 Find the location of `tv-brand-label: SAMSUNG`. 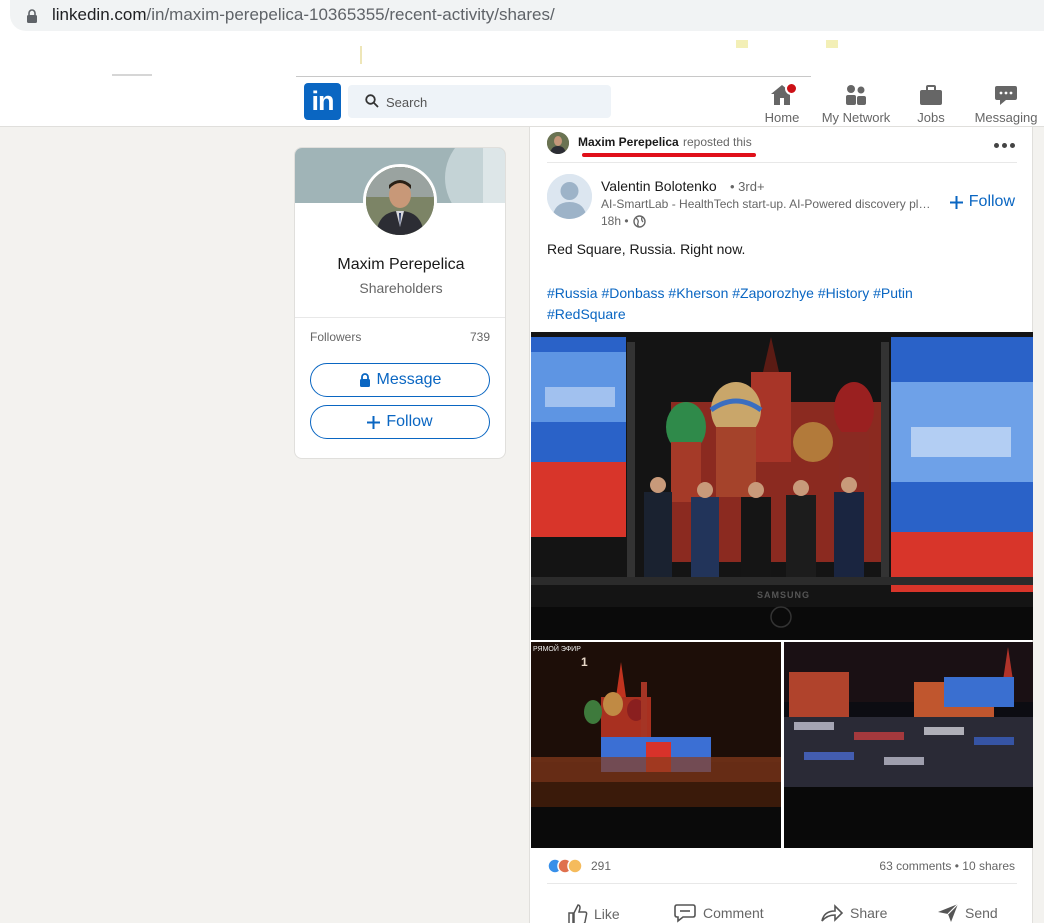

tv-brand-label: SAMSUNG is located at coordinates (784, 595).